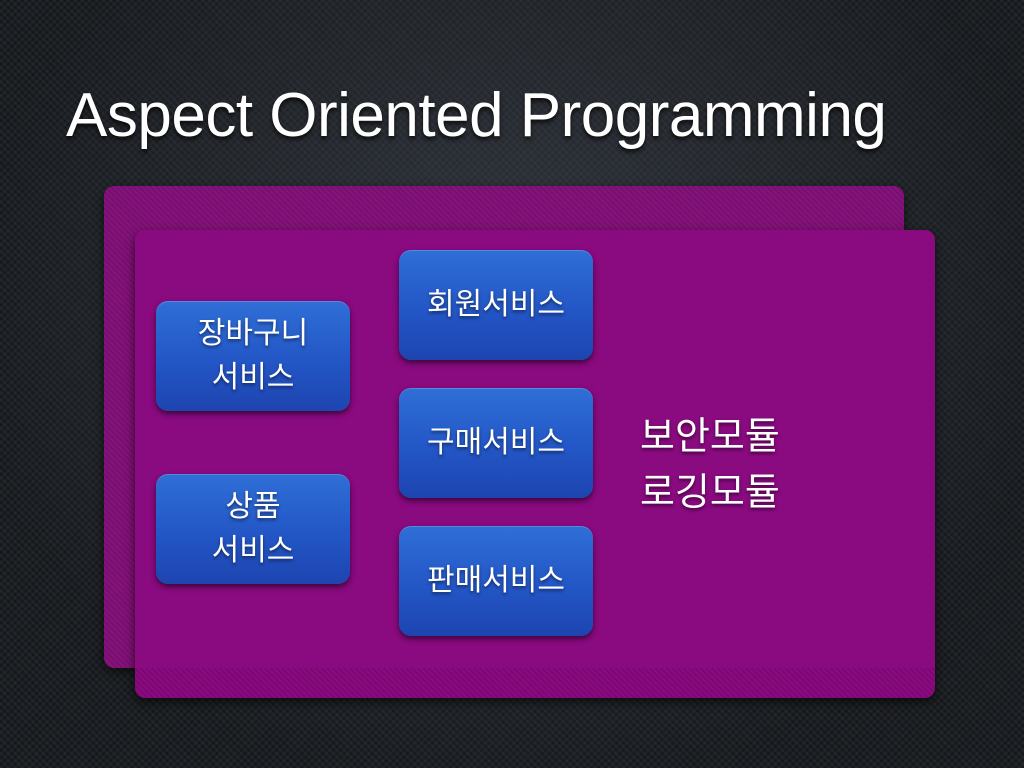 The height and width of the screenshot is (768, 1024). Describe the element at coordinates (253, 377) in the screenshot. I see `cart-service-label-line2: 서비스` at that location.